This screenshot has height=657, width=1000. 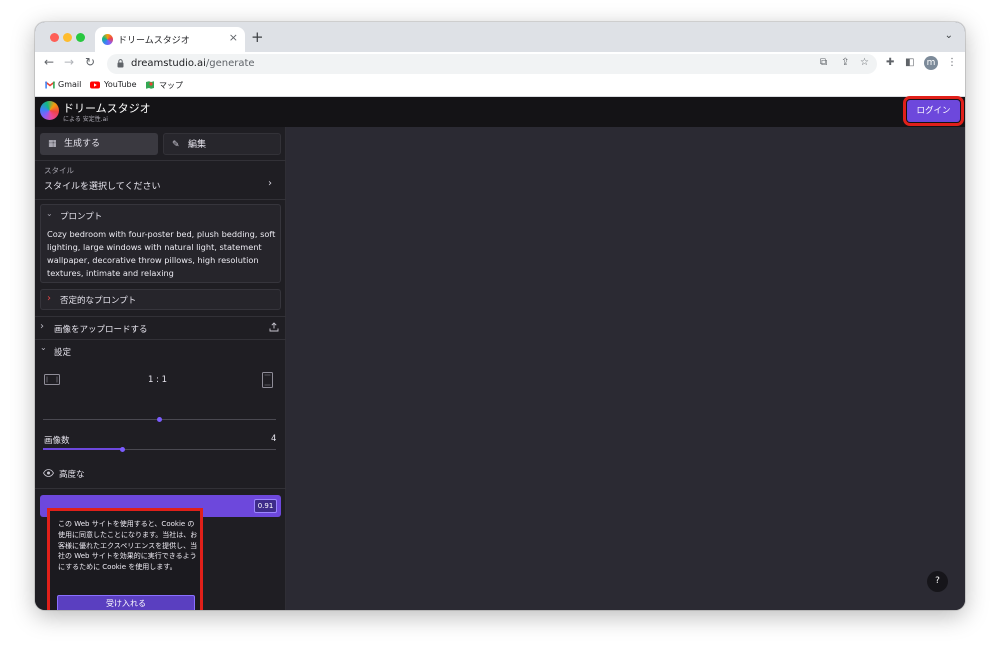 What do you see at coordinates (274, 327) in the screenshot?
I see `upload-icon` at bounding box center [274, 327].